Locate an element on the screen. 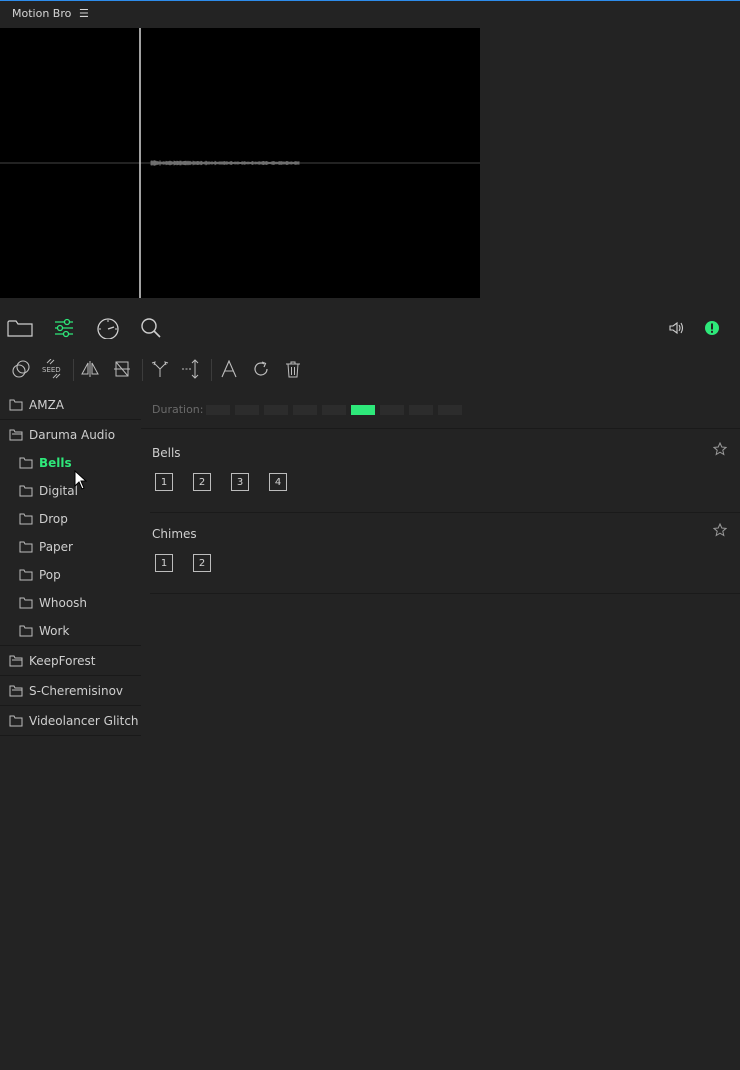 The width and height of the screenshot is (740, 1070). search-button is located at coordinates (151, 328).